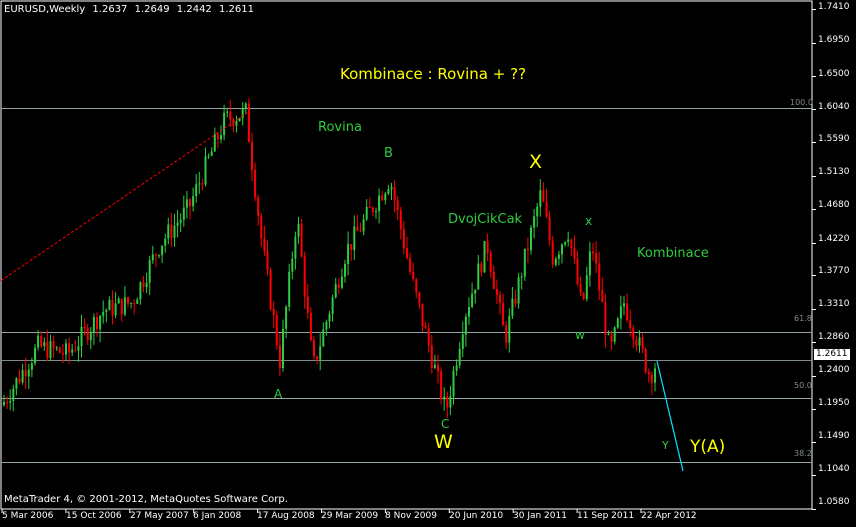 This screenshot has height=527, width=856. I want to click on time-tick: 27 May 2007, so click(159, 516).